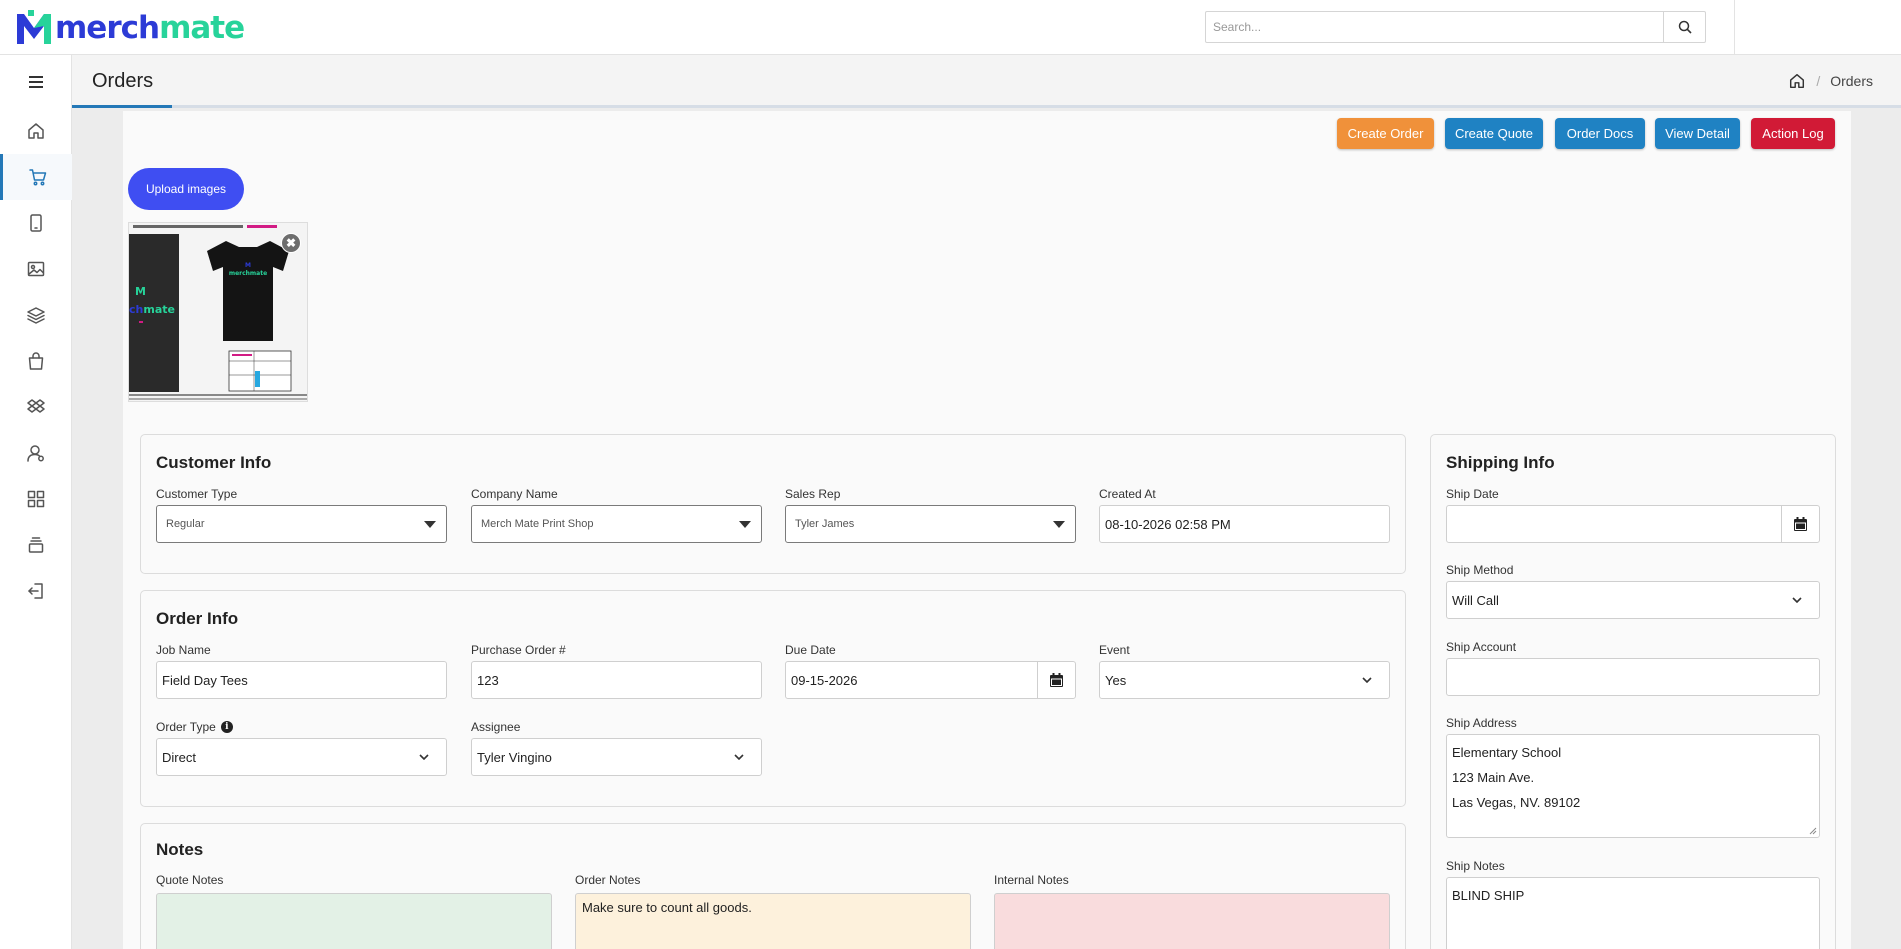  Describe the element at coordinates (1697, 133) in the screenshot. I see `view-detail-button: View Detail` at that location.